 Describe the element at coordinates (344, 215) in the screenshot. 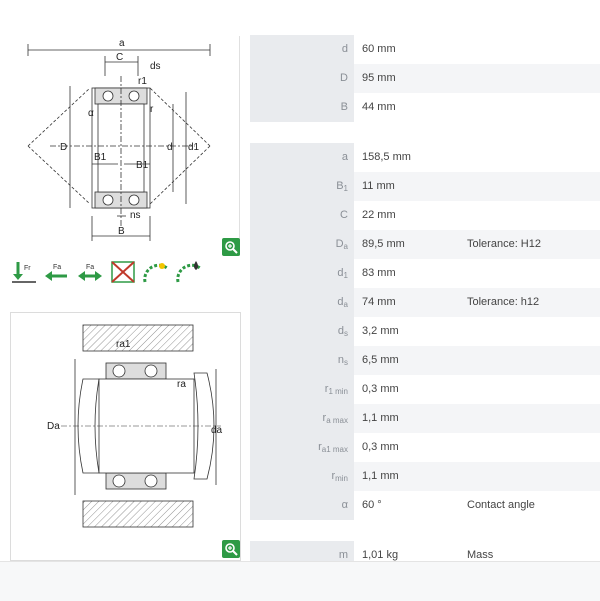

I see `row-label-symbol: C` at that location.